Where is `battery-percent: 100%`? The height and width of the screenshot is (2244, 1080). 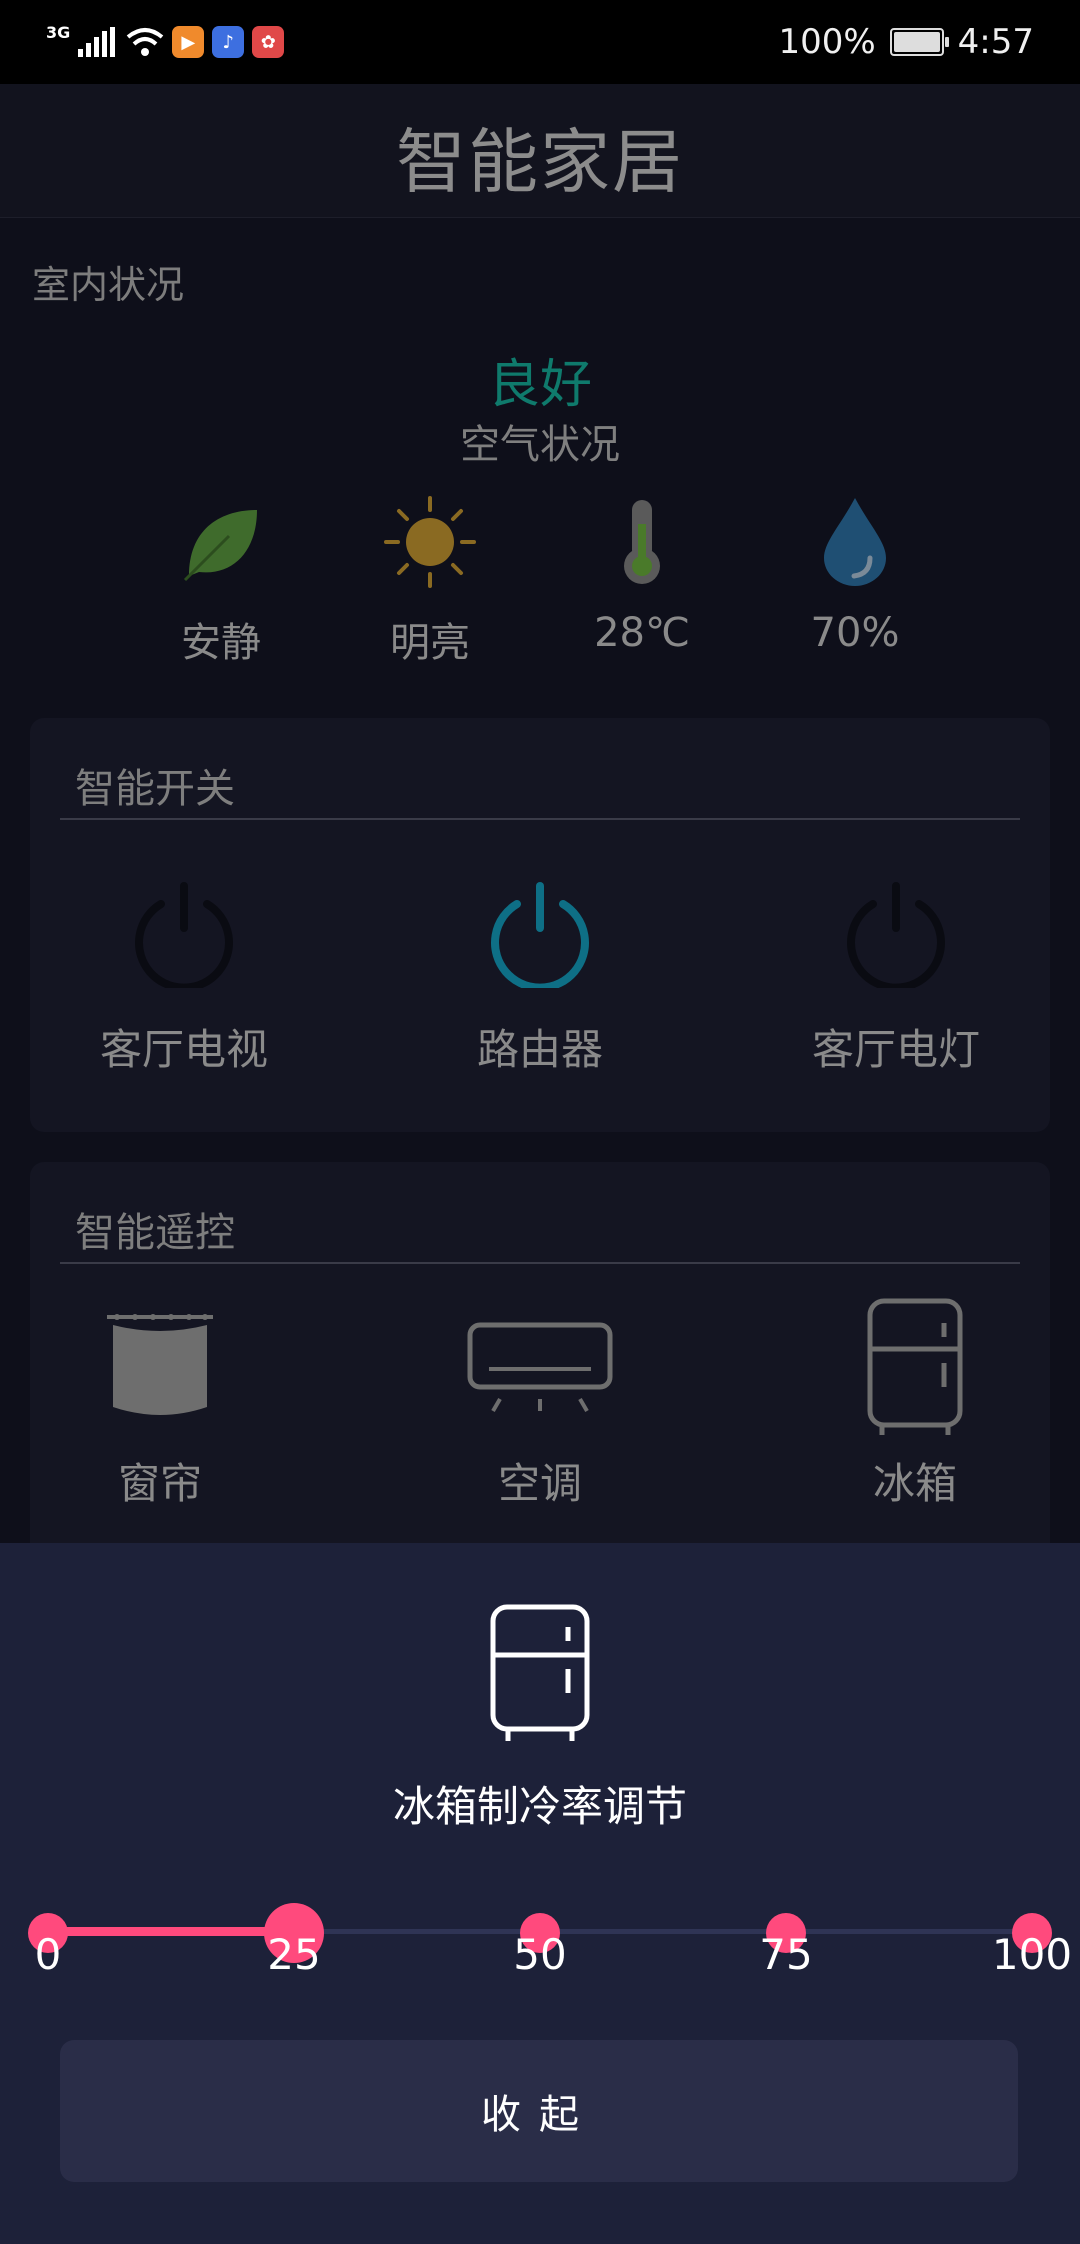 battery-percent: 100% is located at coordinates (827, 42).